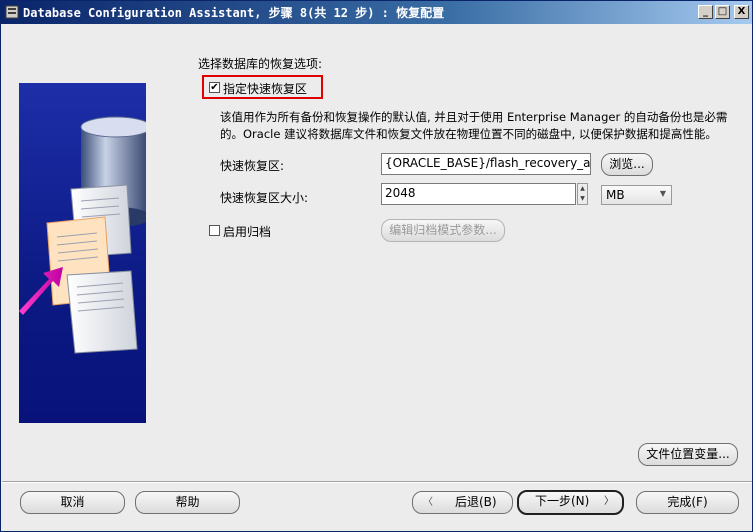 The height and width of the screenshot is (532, 753). I want to click on spinner-up-icon: ▲, so click(582, 189).